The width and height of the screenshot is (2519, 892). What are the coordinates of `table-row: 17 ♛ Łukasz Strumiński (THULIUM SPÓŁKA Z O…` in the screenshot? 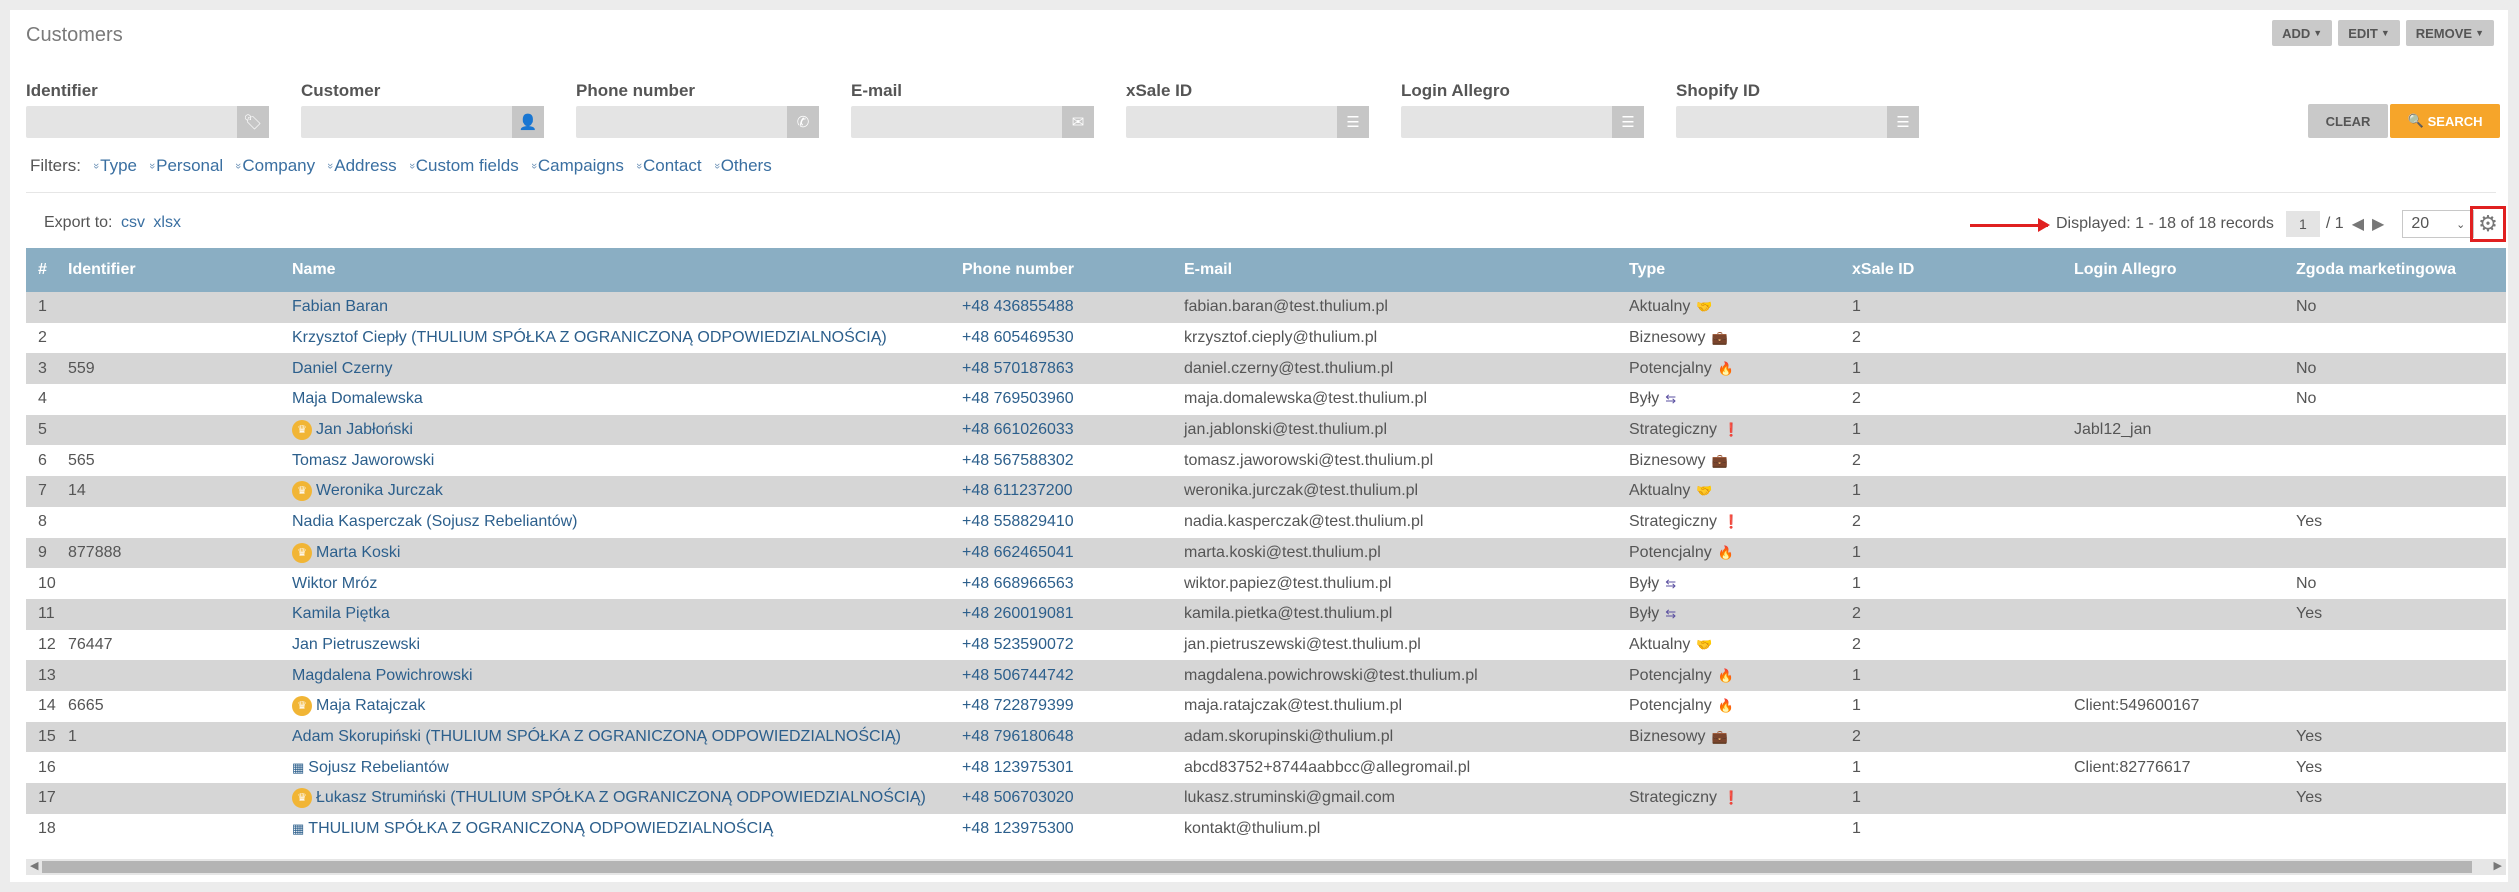 It's located at (1266, 798).